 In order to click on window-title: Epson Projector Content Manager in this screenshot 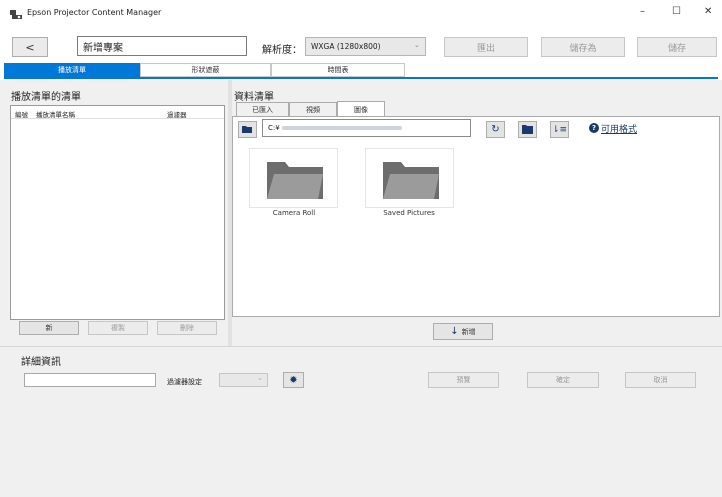, I will do `click(94, 12)`.